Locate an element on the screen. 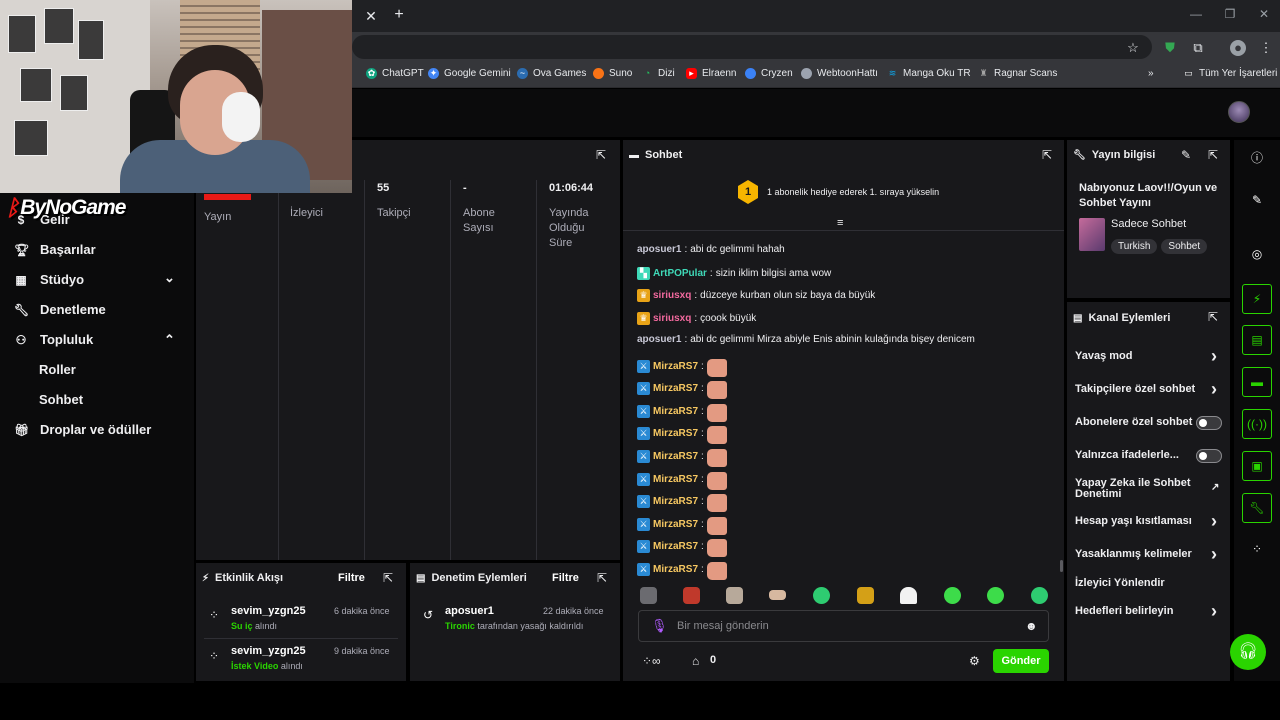  bookmark-cryzen: Cryzen is located at coordinates (769, 73).